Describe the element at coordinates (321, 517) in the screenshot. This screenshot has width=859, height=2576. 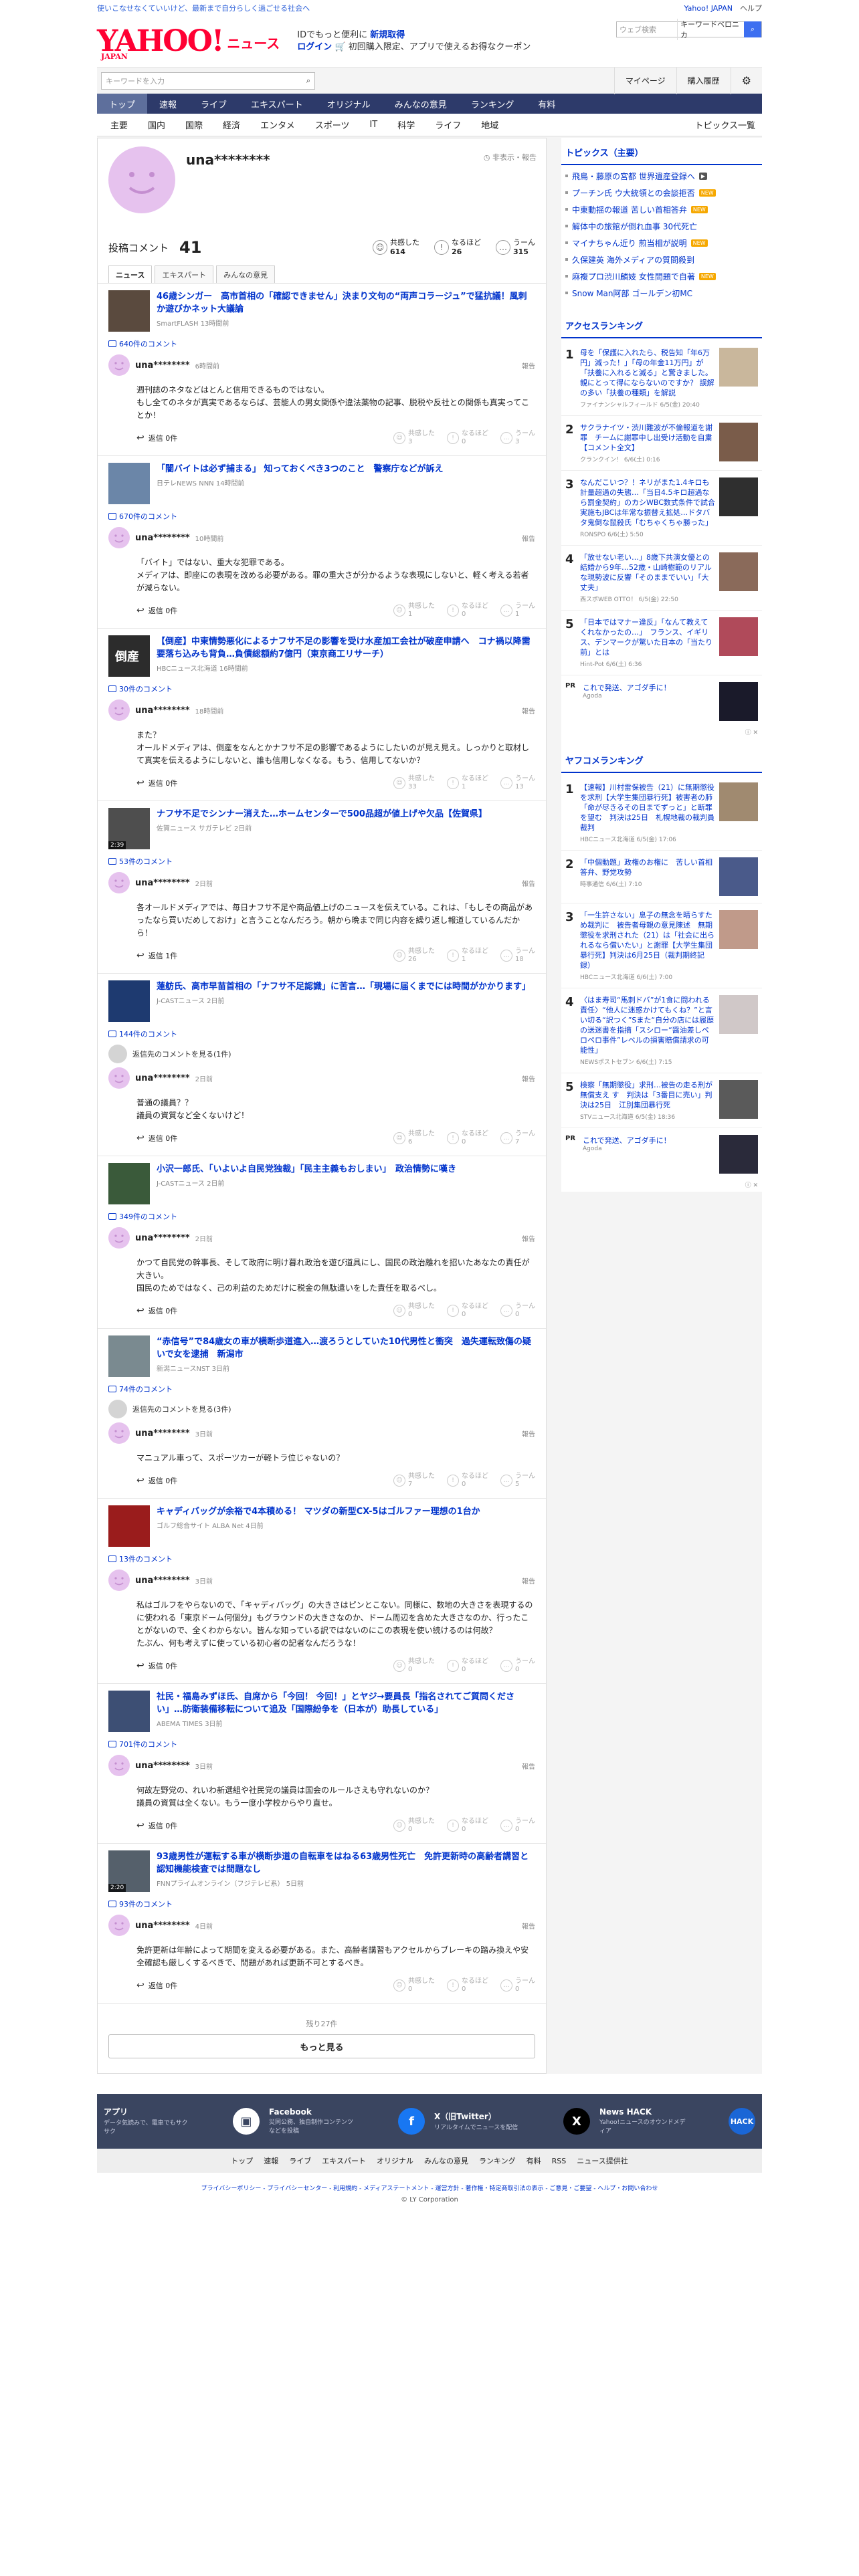
I see `comment-count-link: 670件のコメント` at that location.